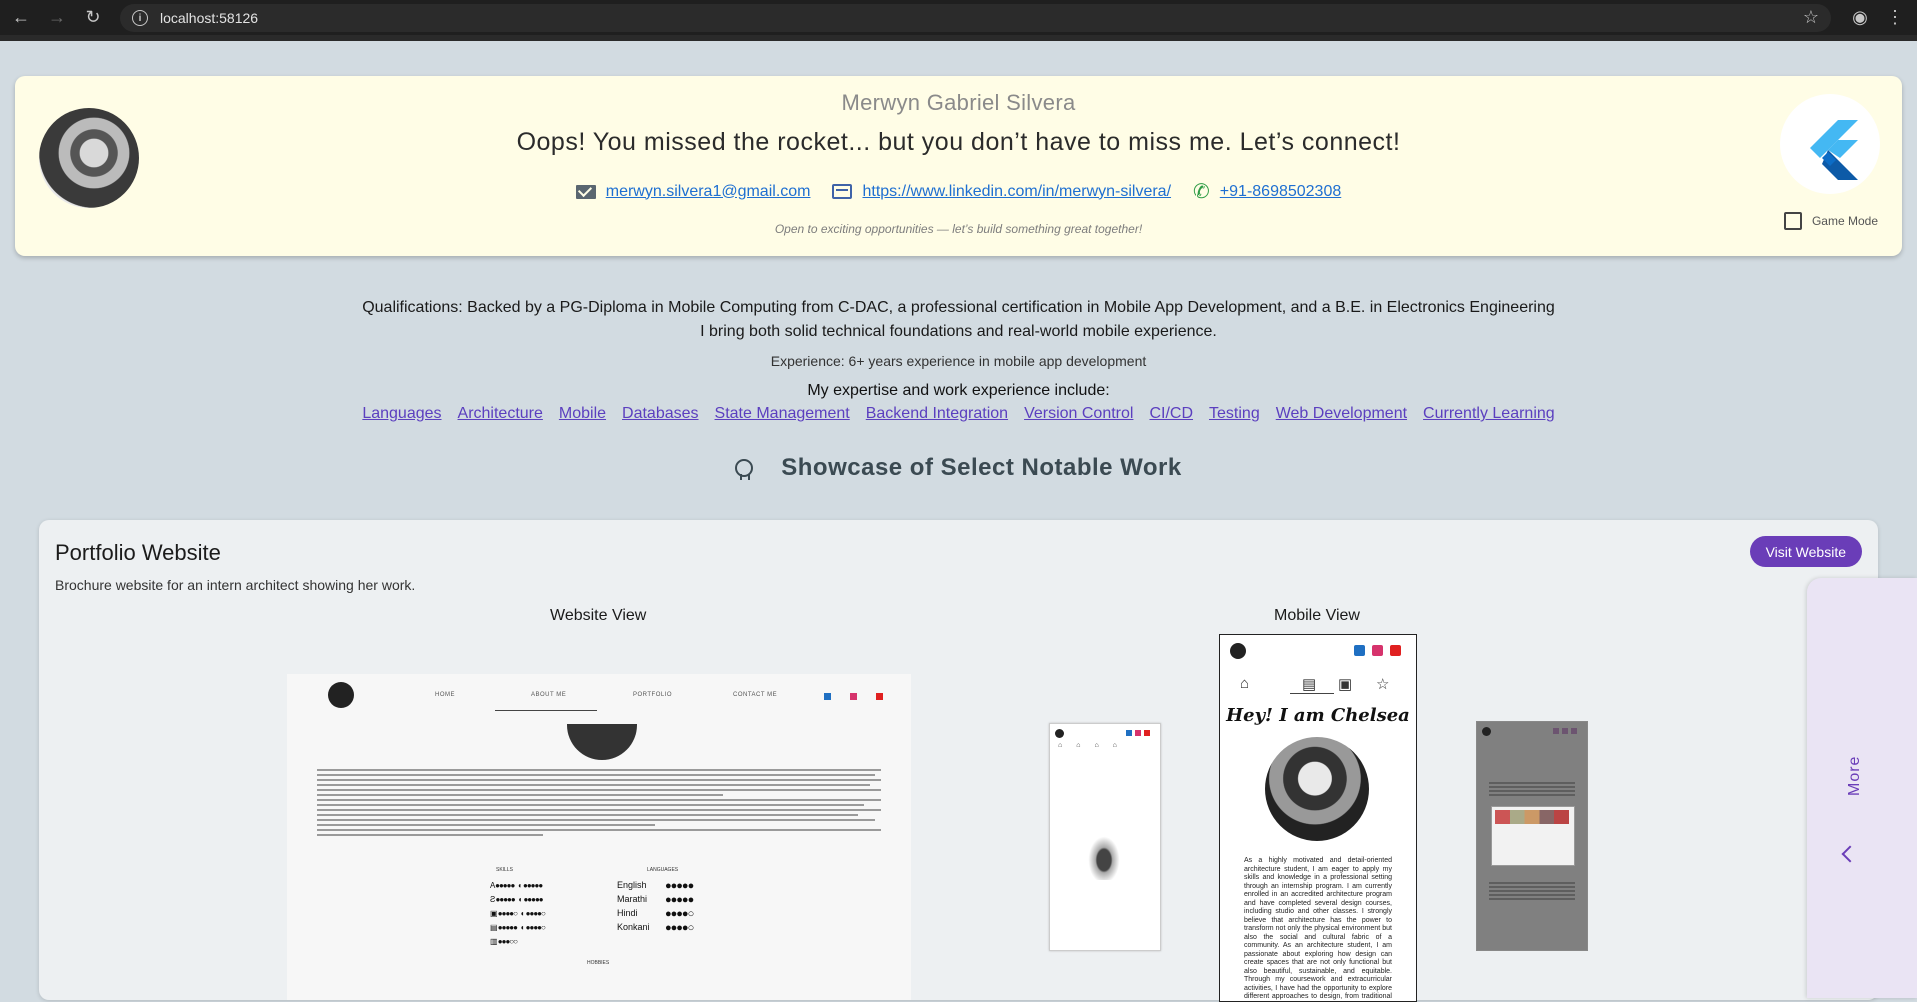  What do you see at coordinates (981, 467) in the screenshot?
I see `showcase-heading: Showcase of Select Notable Work` at bounding box center [981, 467].